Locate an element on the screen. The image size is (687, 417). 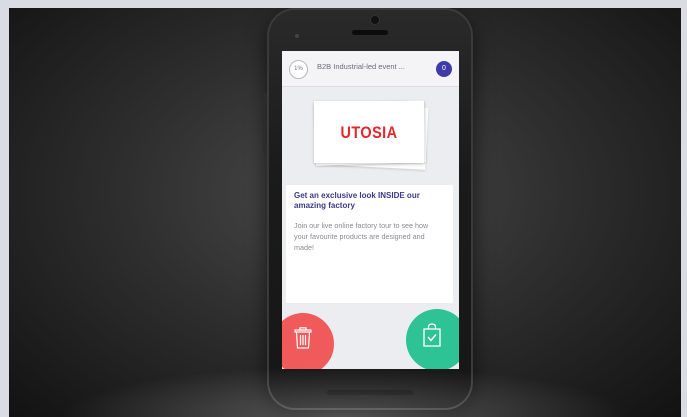
power-button is located at coordinates (265, 123).